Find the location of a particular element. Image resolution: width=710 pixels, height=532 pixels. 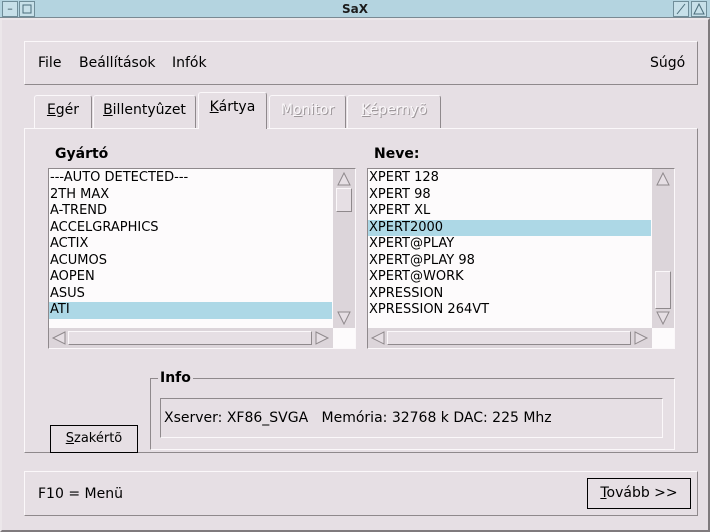

manufacturer-list-item: A-TREND is located at coordinates (190, 211).